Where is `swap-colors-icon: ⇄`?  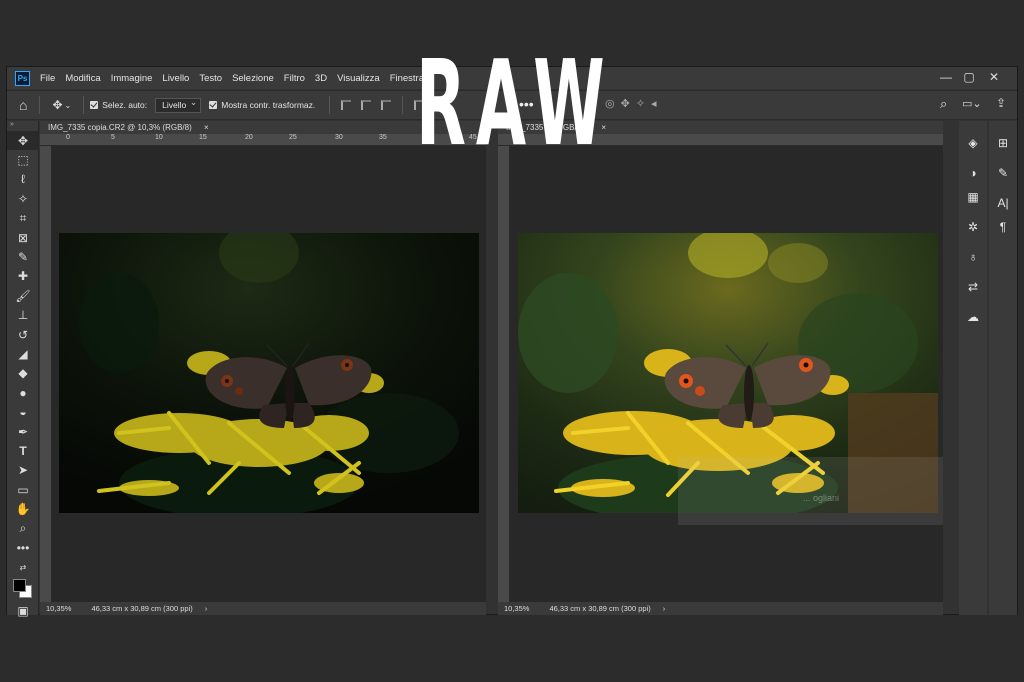
swap-colors-icon: ⇄ is located at coordinates (23, 567).